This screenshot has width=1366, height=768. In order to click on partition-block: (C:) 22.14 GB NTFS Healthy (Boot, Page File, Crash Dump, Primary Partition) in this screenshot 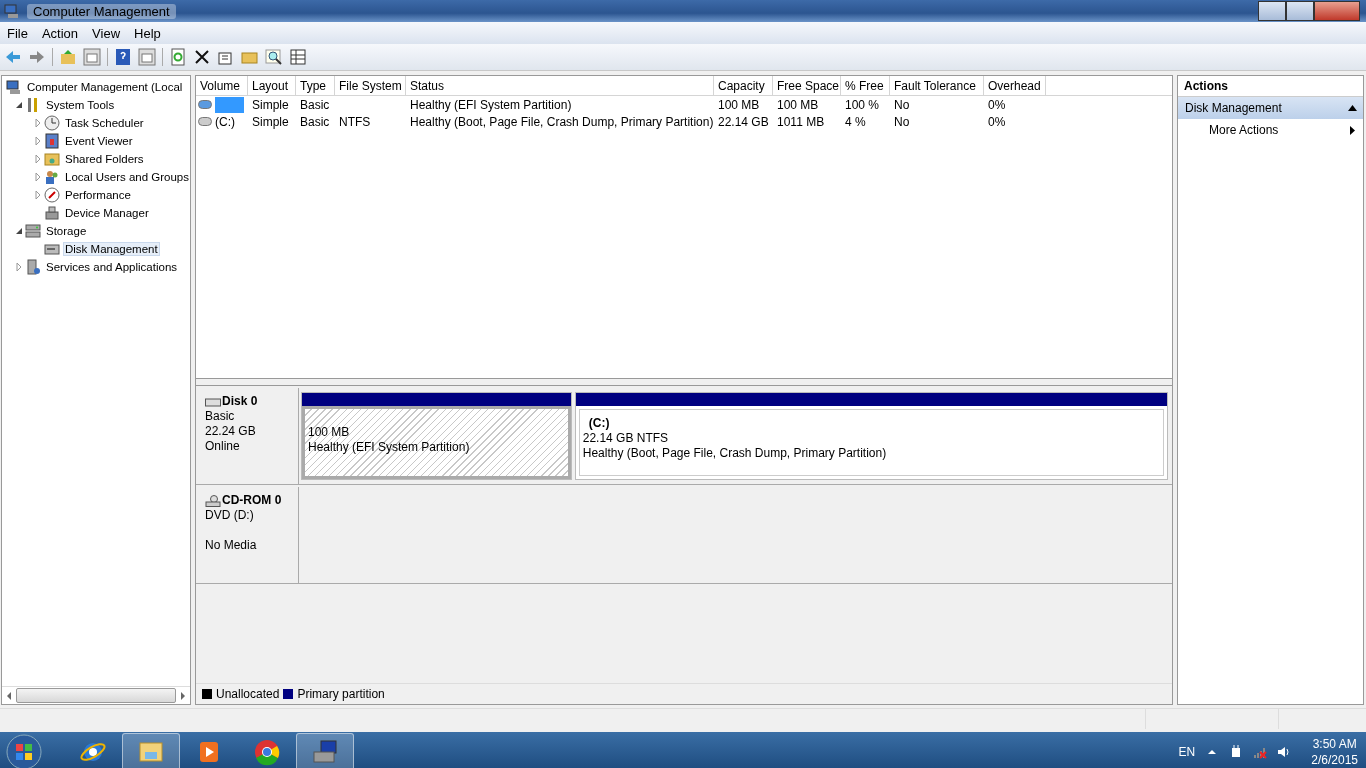, I will do `click(871, 436)`.